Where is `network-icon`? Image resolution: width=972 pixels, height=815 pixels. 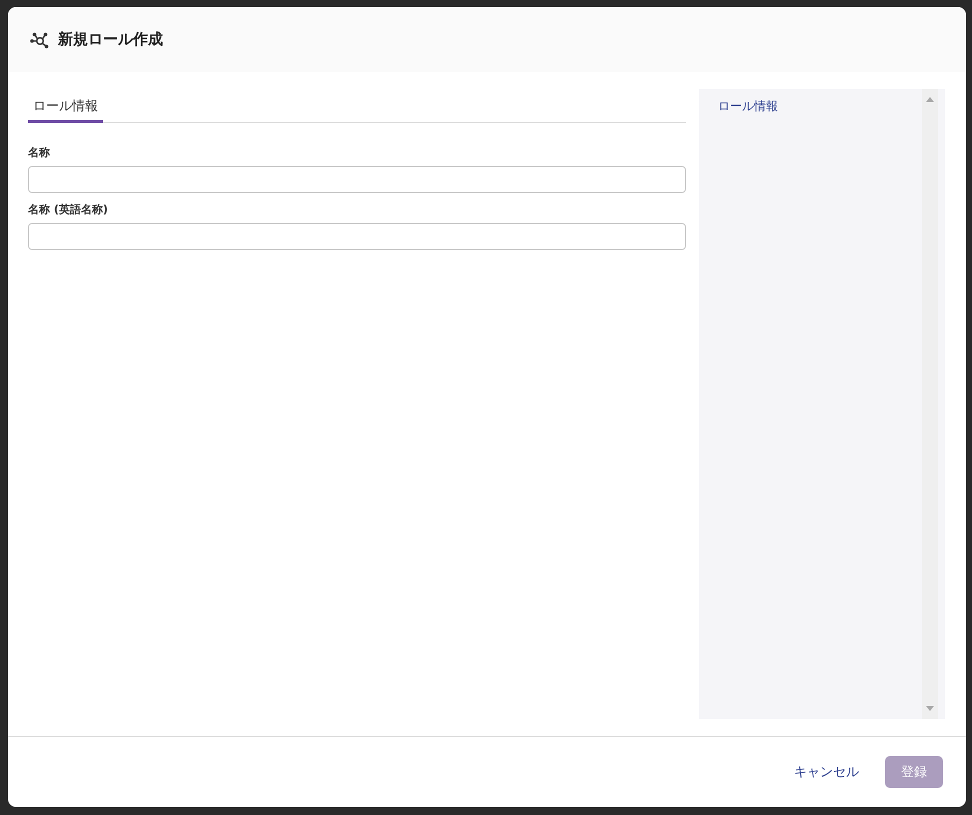
network-icon is located at coordinates (40, 39).